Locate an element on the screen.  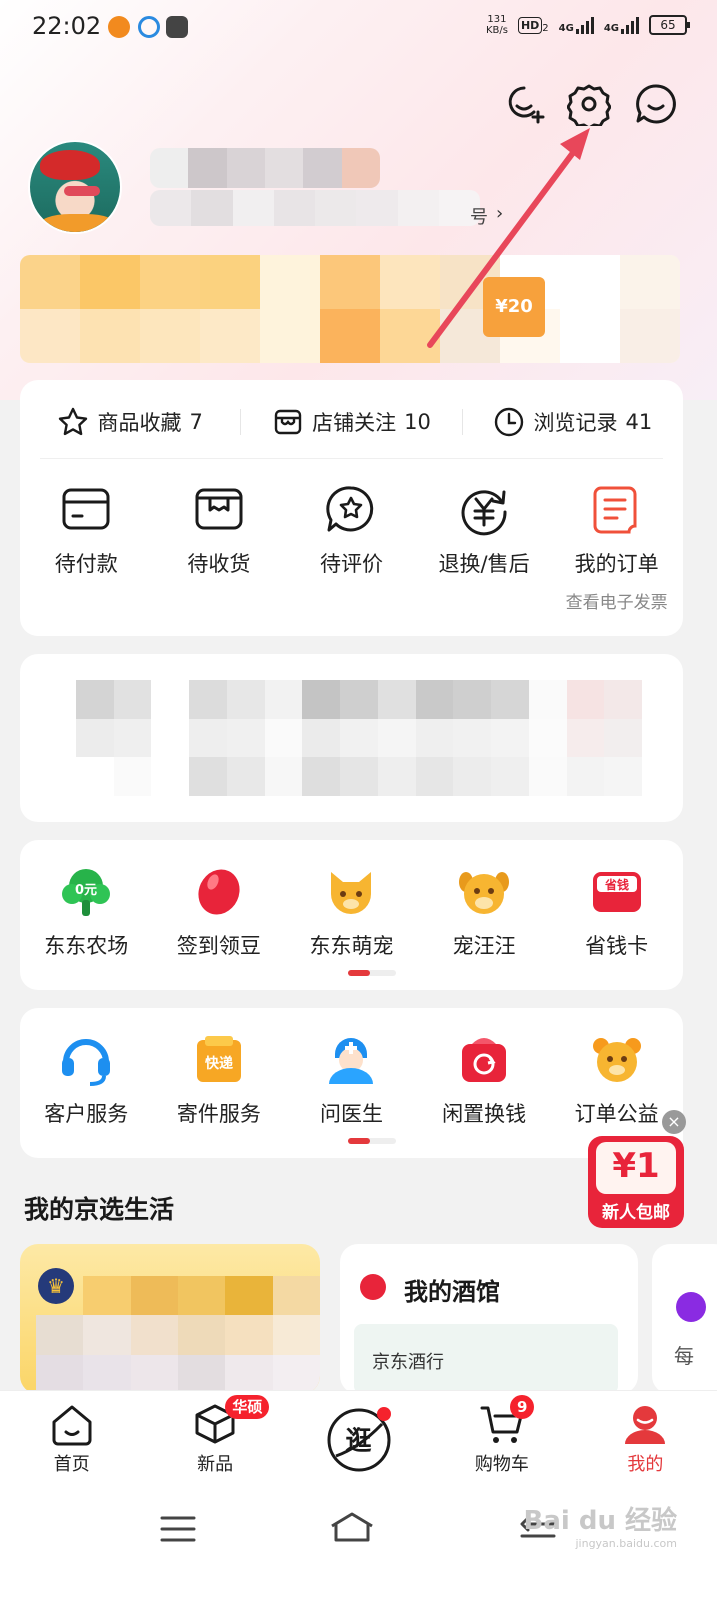
games-card: 0元 东东农场 签到领豆 东东萌宠 宠汪汪 省钱 省钱卡 is located at coordinates (351, 915).